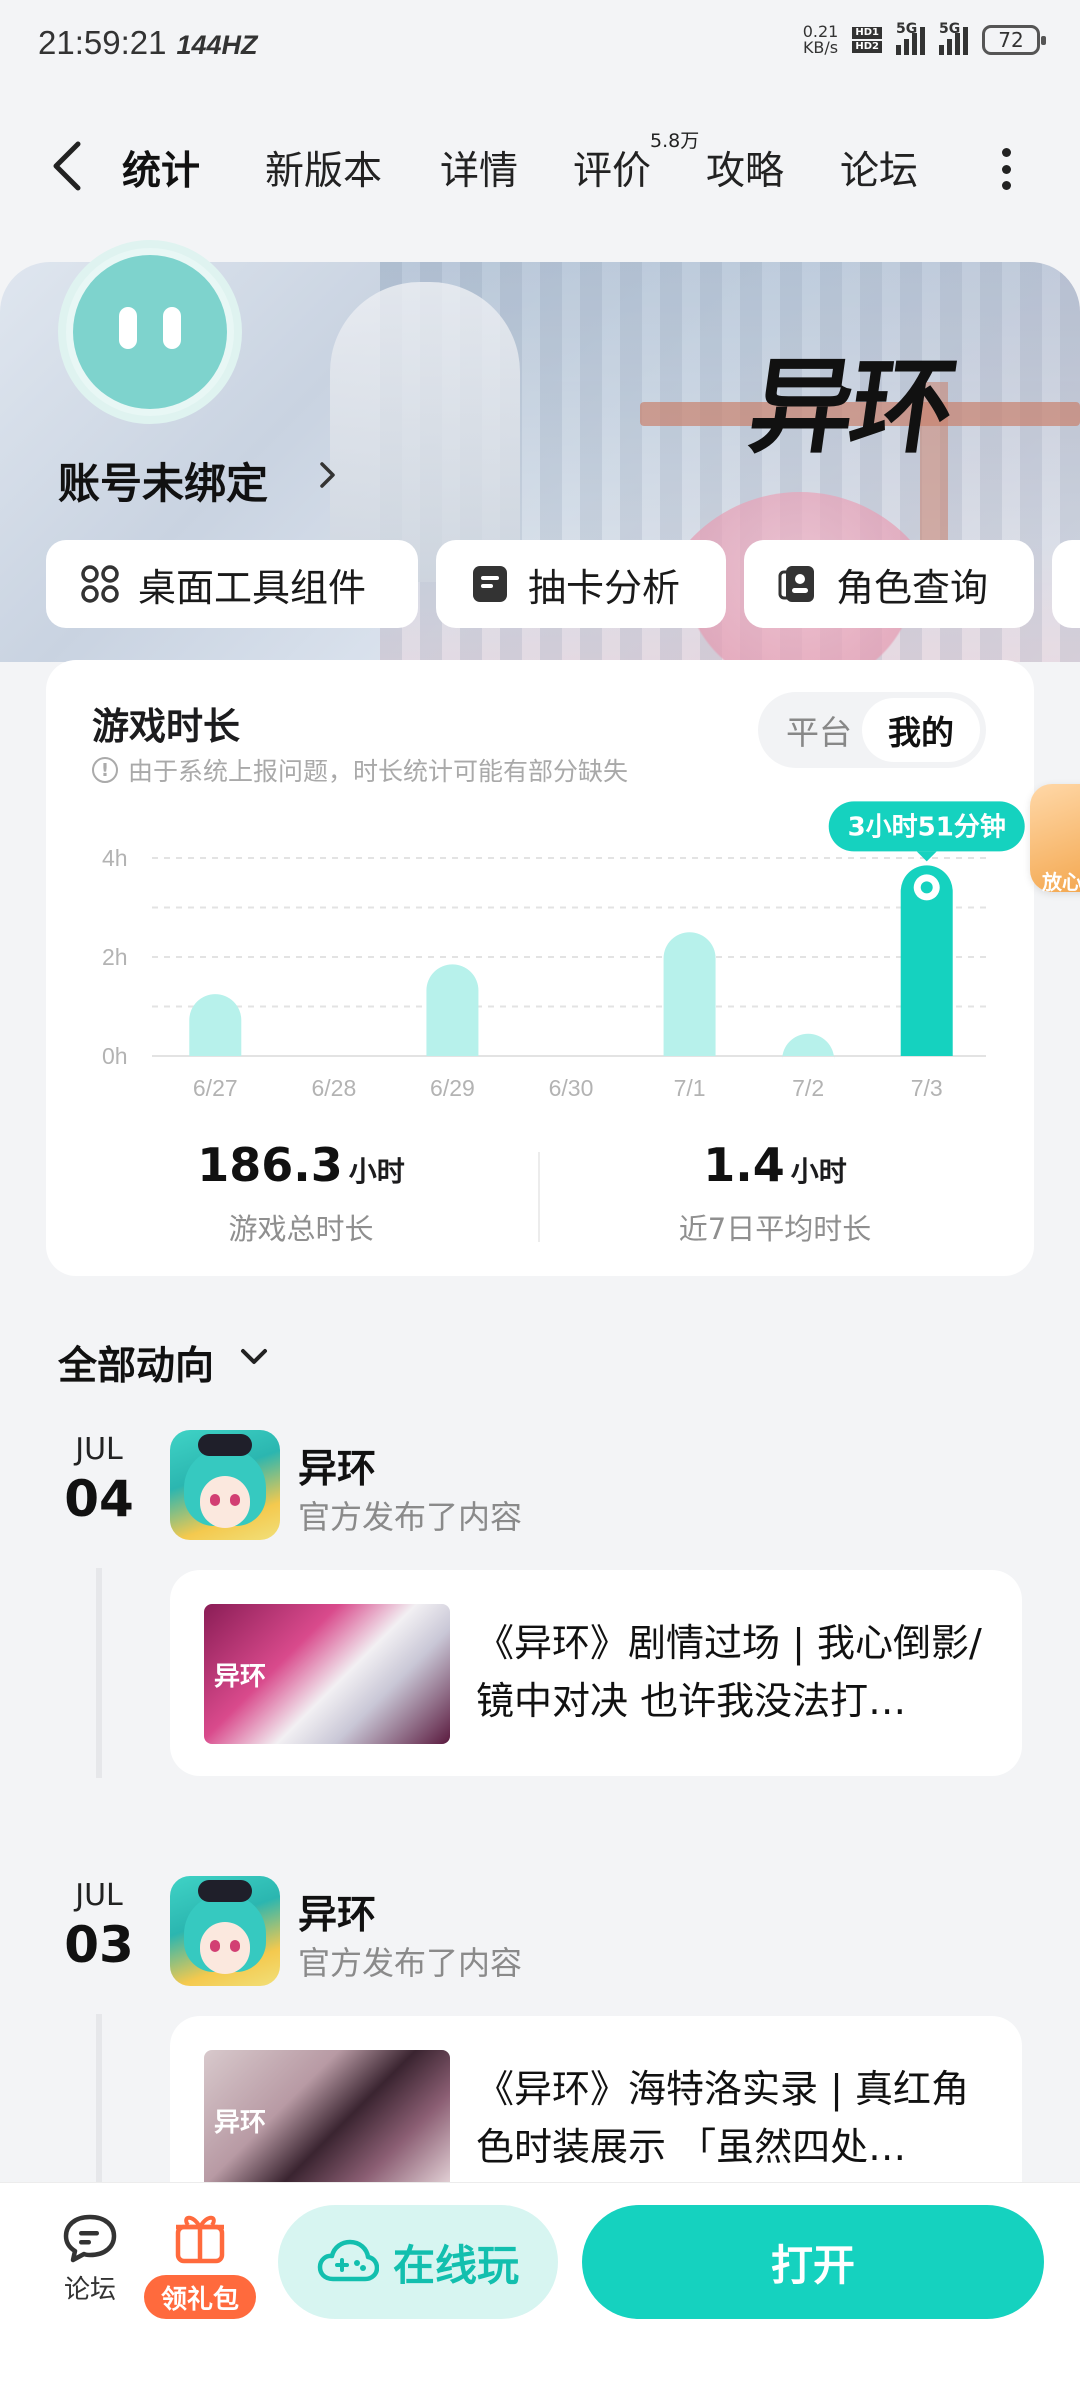  I want to click on tool-label: 抽卡分析, so click(604, 587).